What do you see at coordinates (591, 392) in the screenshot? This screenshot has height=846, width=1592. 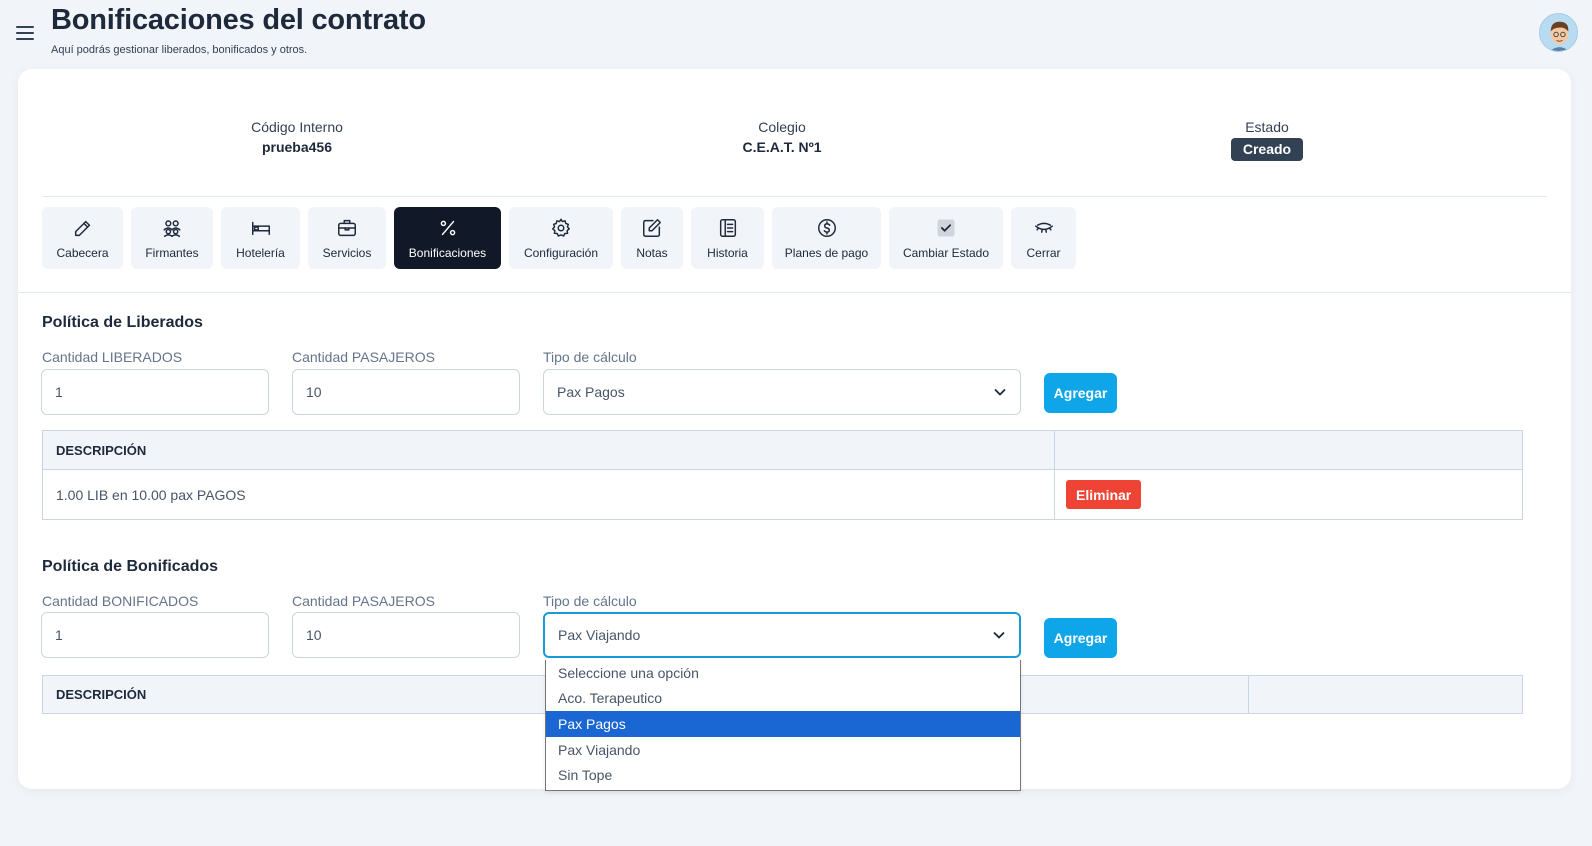 I see `liberados-tipo-value: Pax Pagos` at bounding box center [591, 392].